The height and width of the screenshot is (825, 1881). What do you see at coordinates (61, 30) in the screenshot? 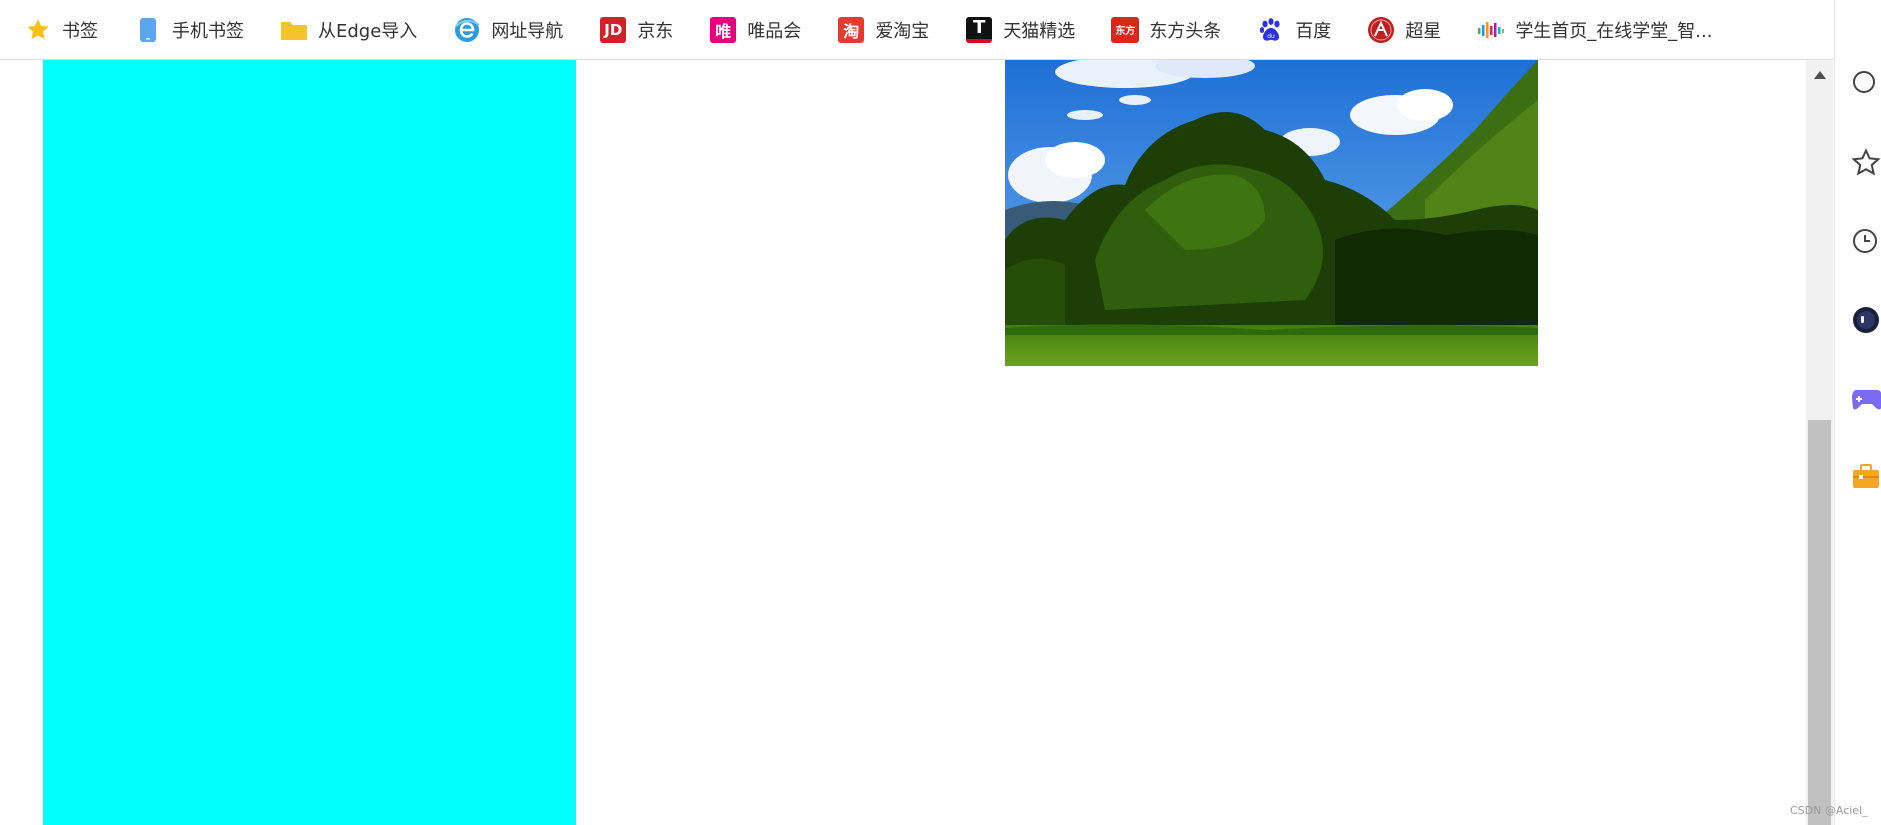
I see `bookmark-bookmarks: 书签` at bounding box center [61, 30].